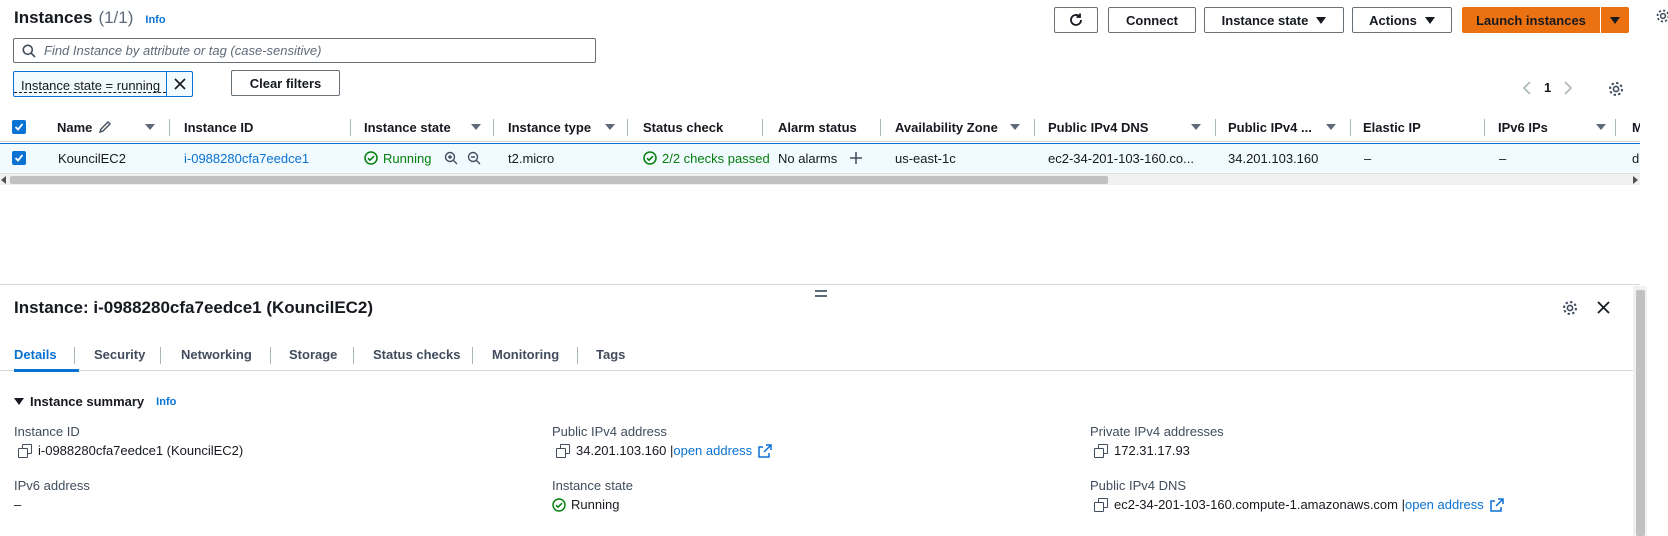 This screenshot has height=536, width=1668. I want to click on col-ipv6: IPv6 IPs, so click(1557, 127).